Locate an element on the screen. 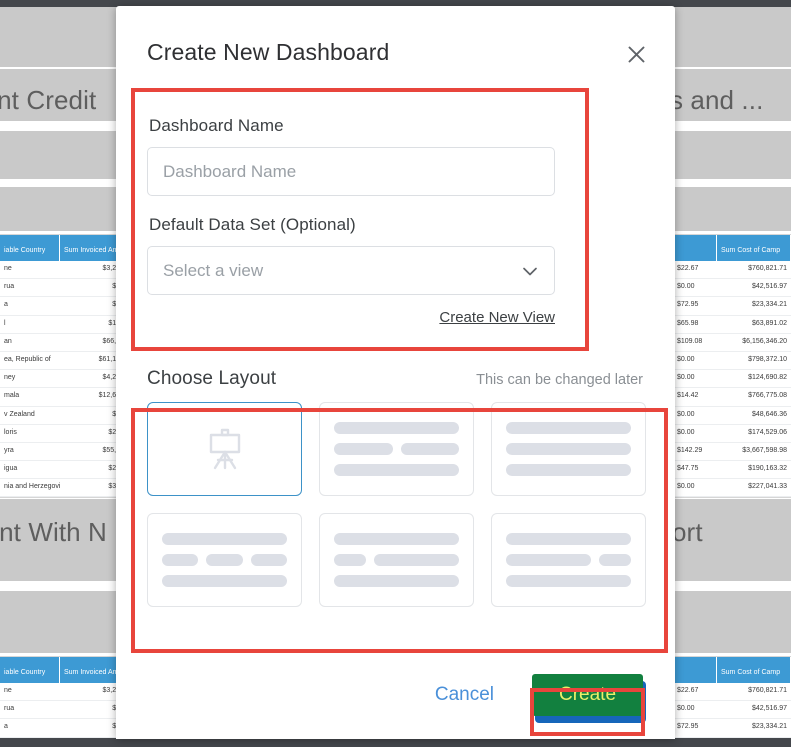 Image resolution: width=791 pixels, height=747 pixels. table-row: $0.00 $174,529.06 is located at coordinates (732, 434).